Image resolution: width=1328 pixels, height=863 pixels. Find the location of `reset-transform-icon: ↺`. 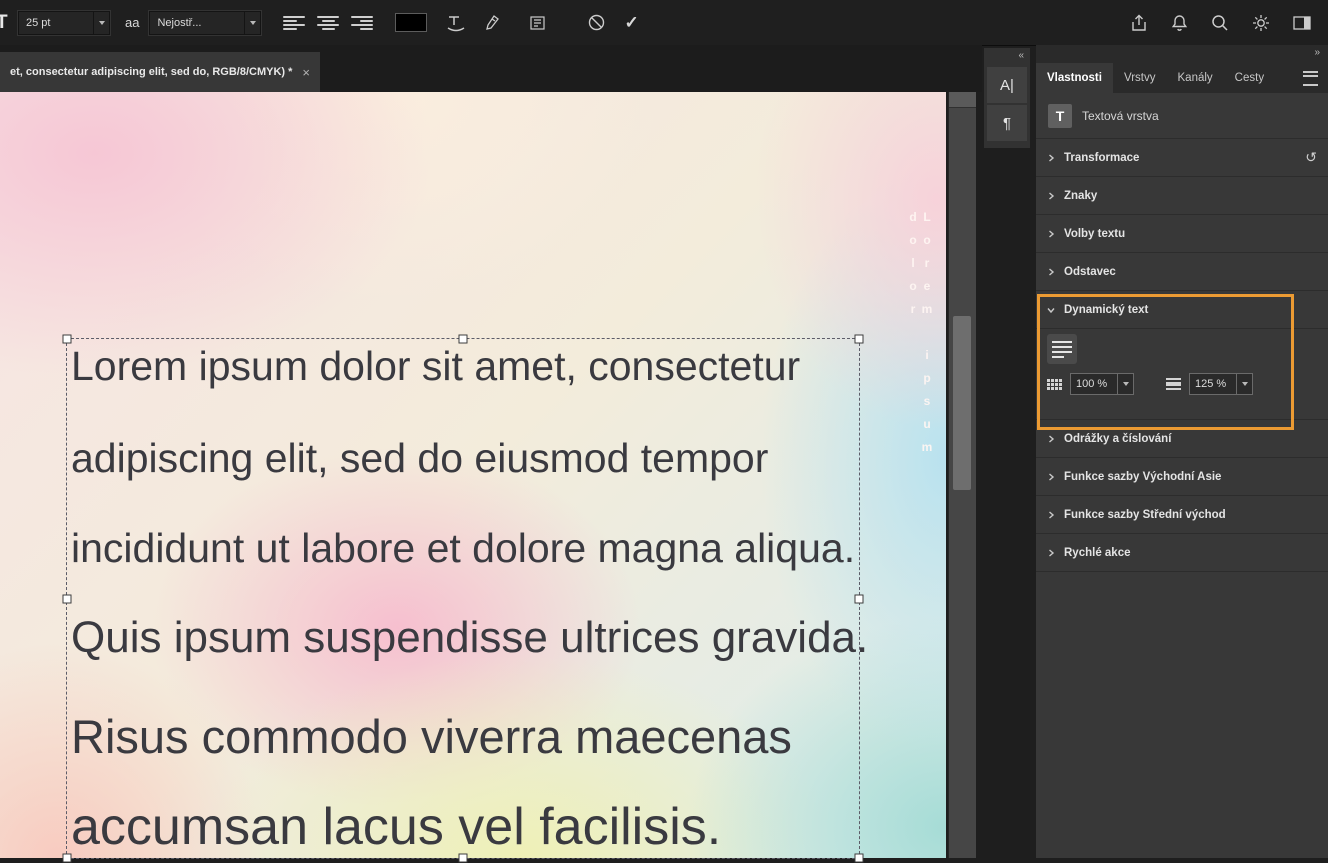

reset-transform-icon: ↺ is located at coordinates (1311, 157).